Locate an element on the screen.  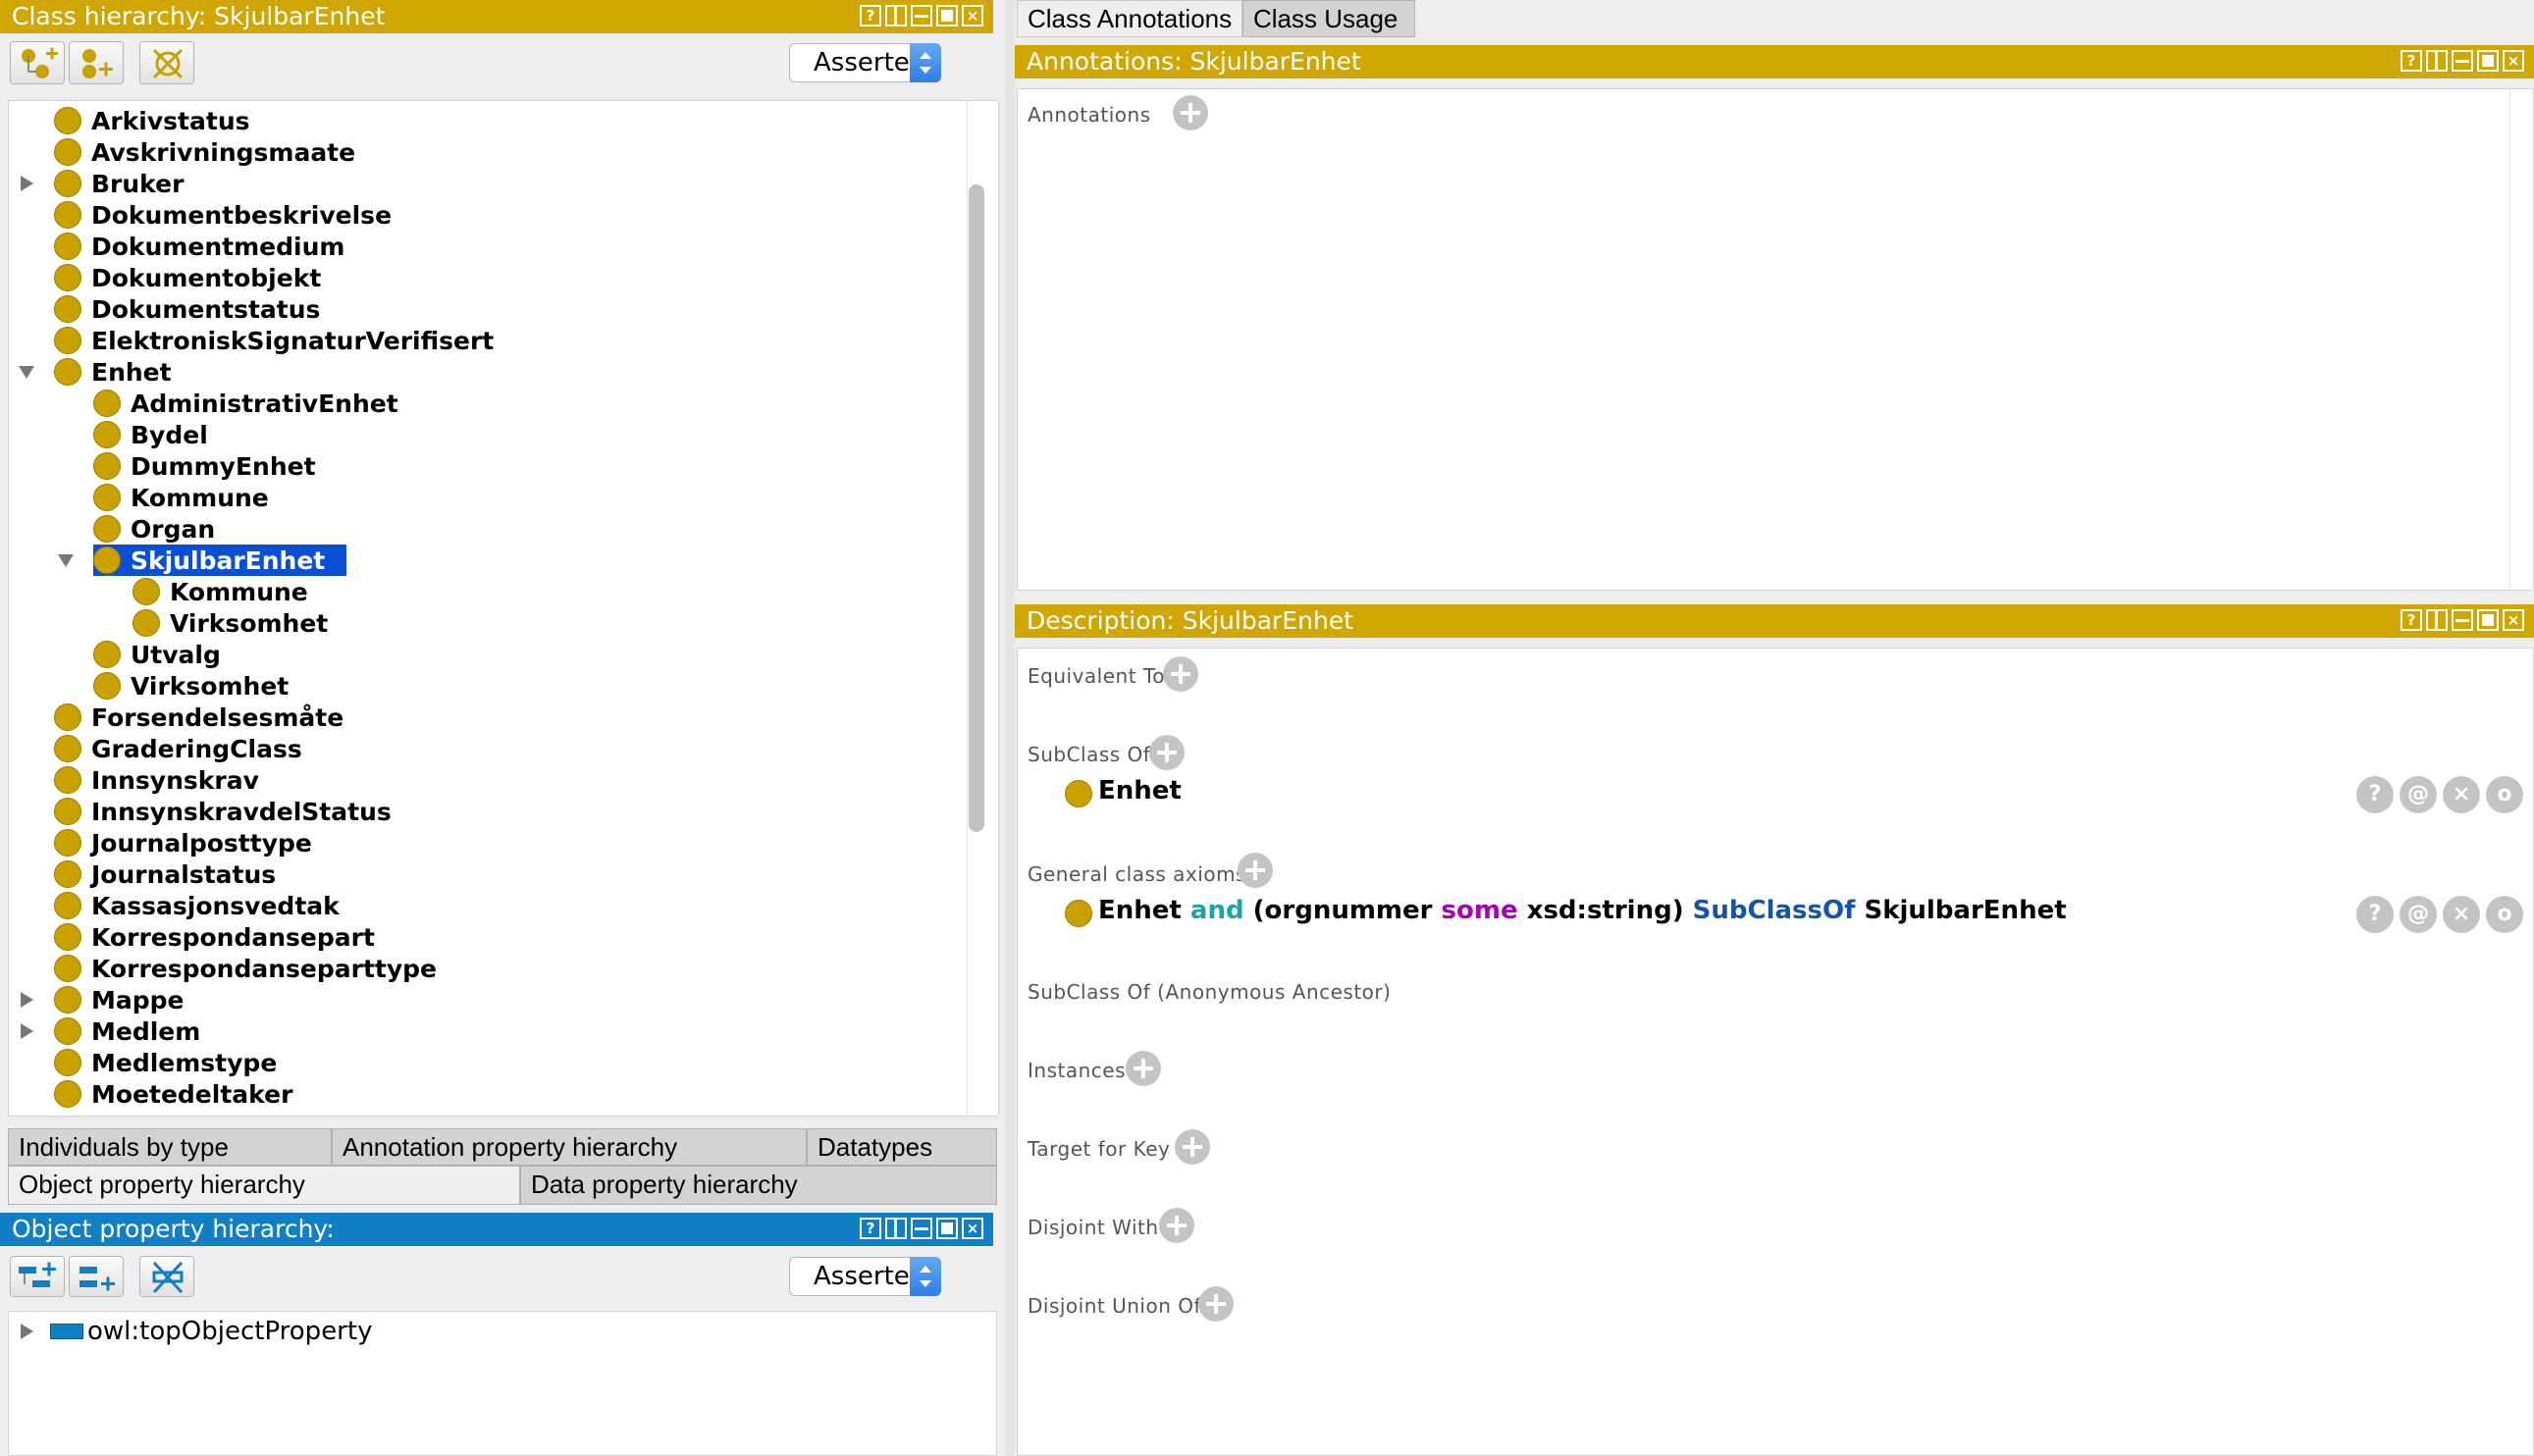
object-property-tree: owl:topObjectProperty is located at coordinates (503, 1383).